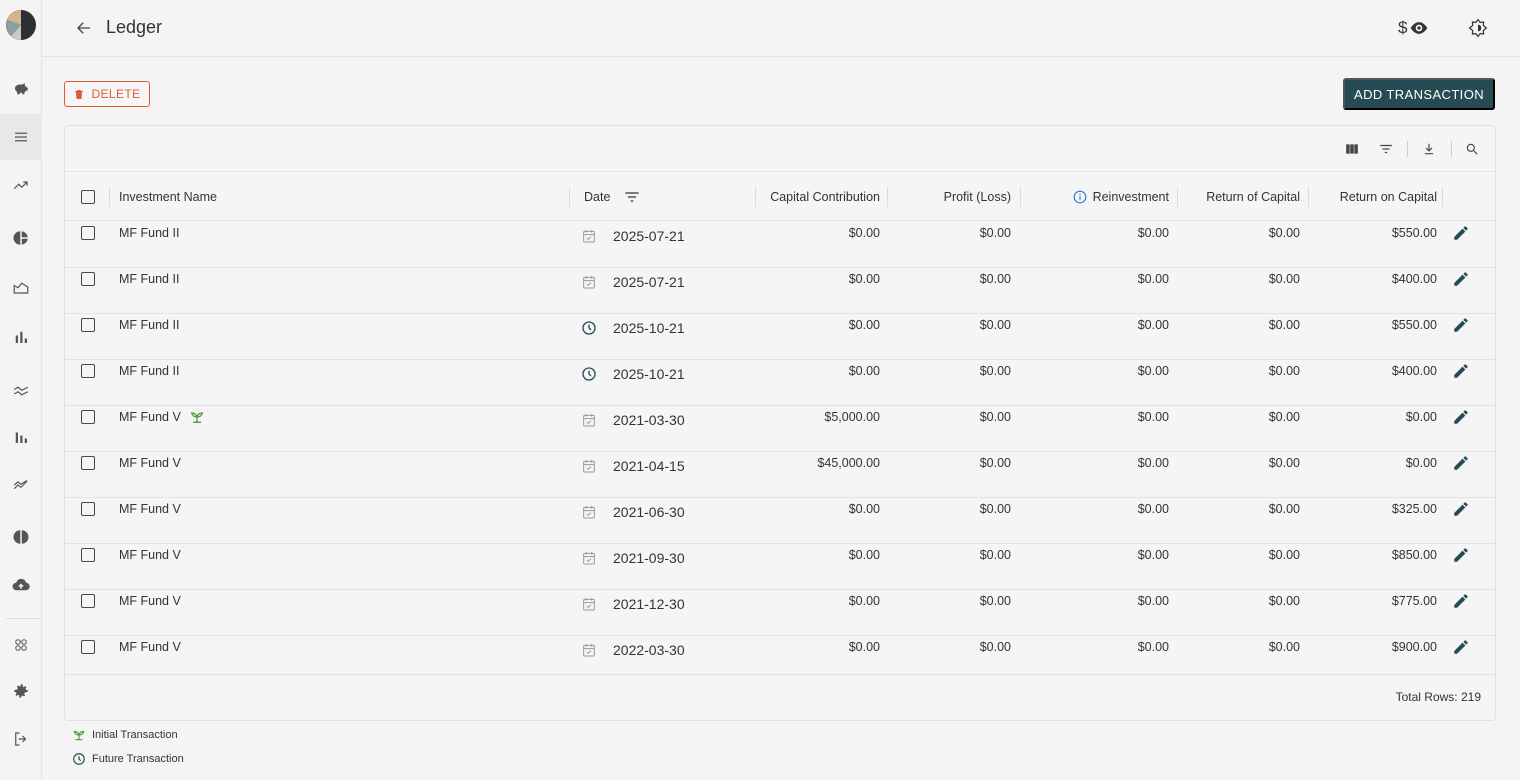 The height and width of the screenshot is (780, 1520). What do you see at coordinates (21, 89) in the screenshot?
I see `sidebar-item-portfolio` at bounding box center [21, 89].